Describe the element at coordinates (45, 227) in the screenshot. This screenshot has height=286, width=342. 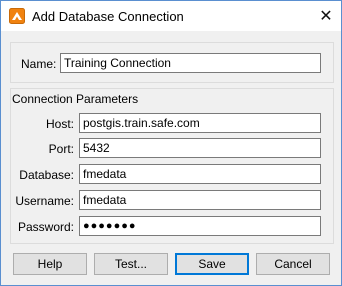
I see `password-label: Password:` at that location.